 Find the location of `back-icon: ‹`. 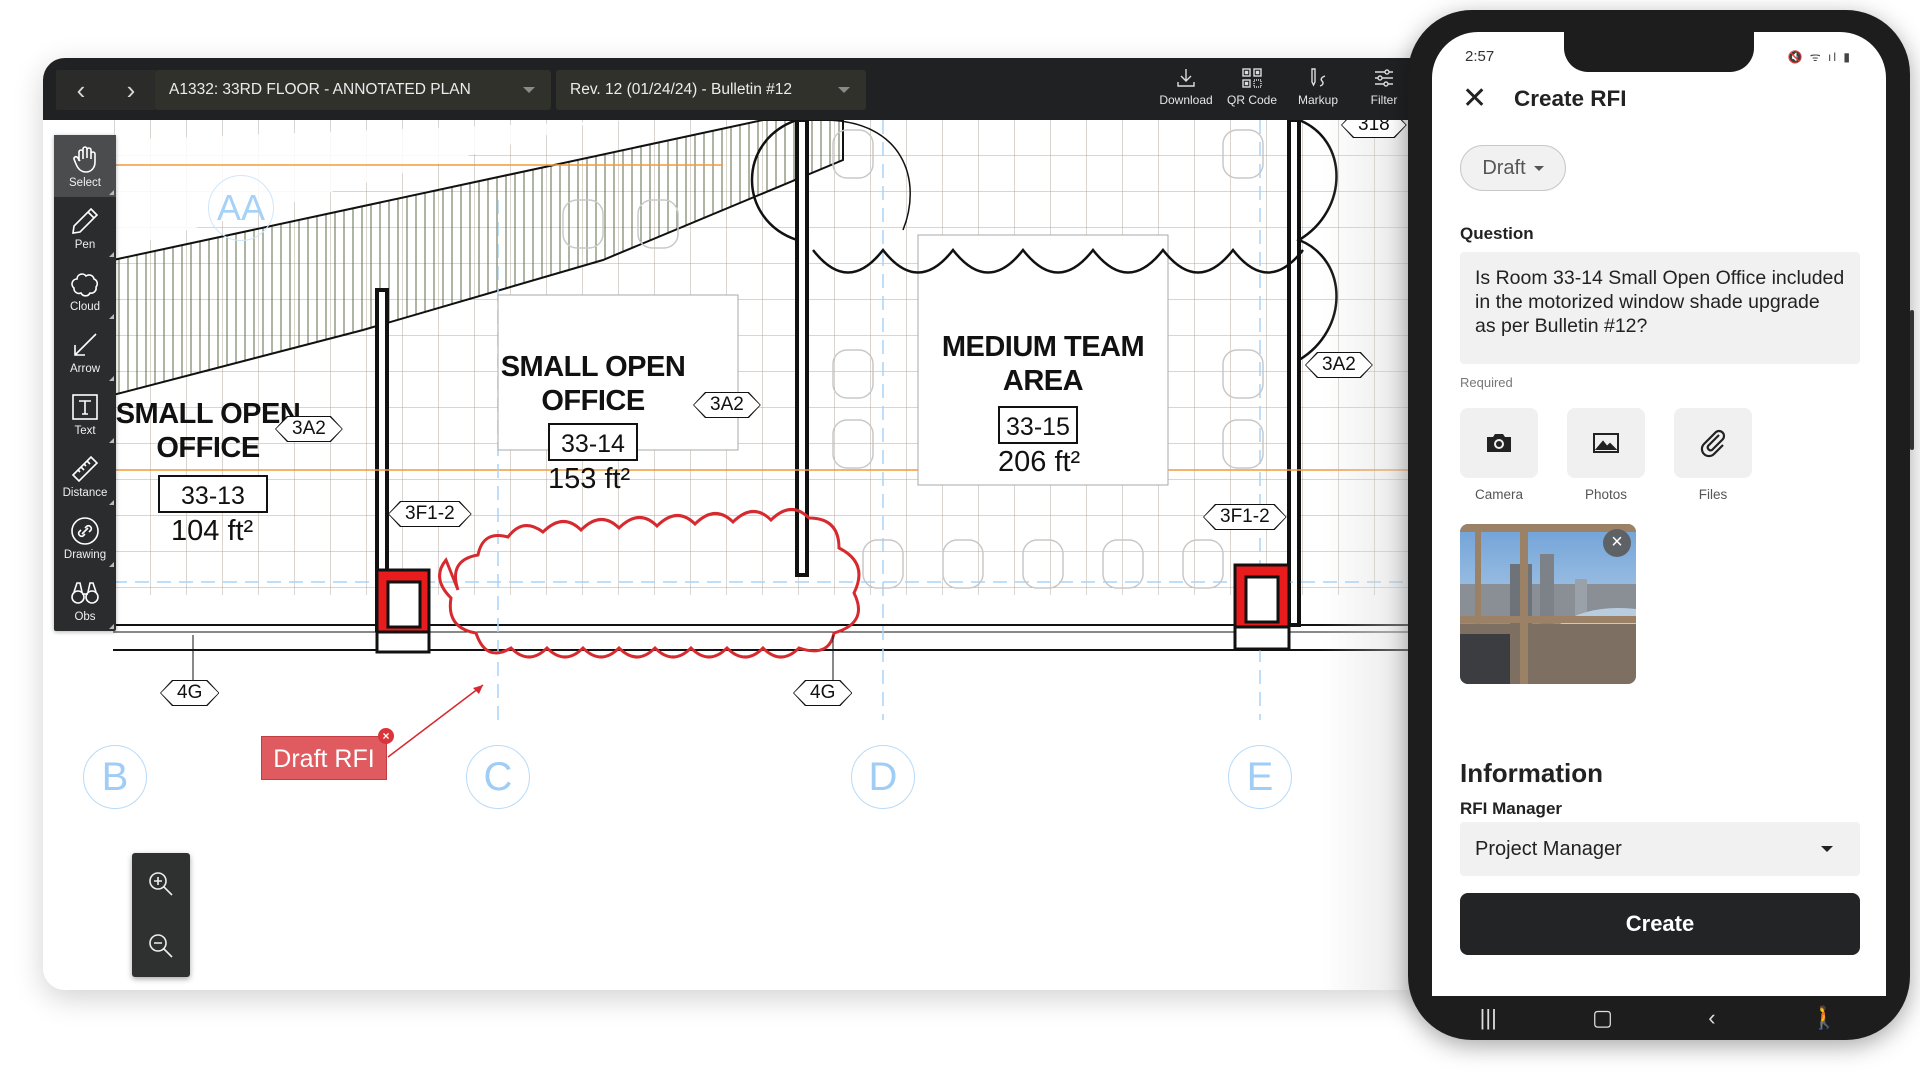

back-icon: ‹ is located at coordinates (1711, 1018).